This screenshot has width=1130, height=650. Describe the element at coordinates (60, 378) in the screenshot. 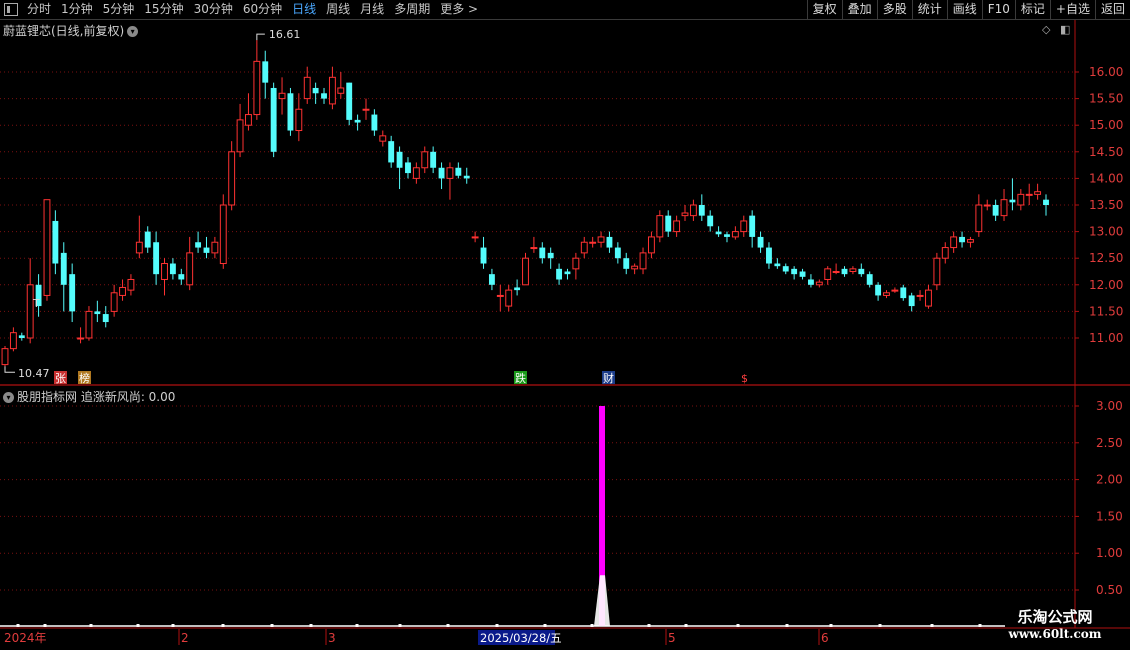

I see `event-marker: 张` at that location.